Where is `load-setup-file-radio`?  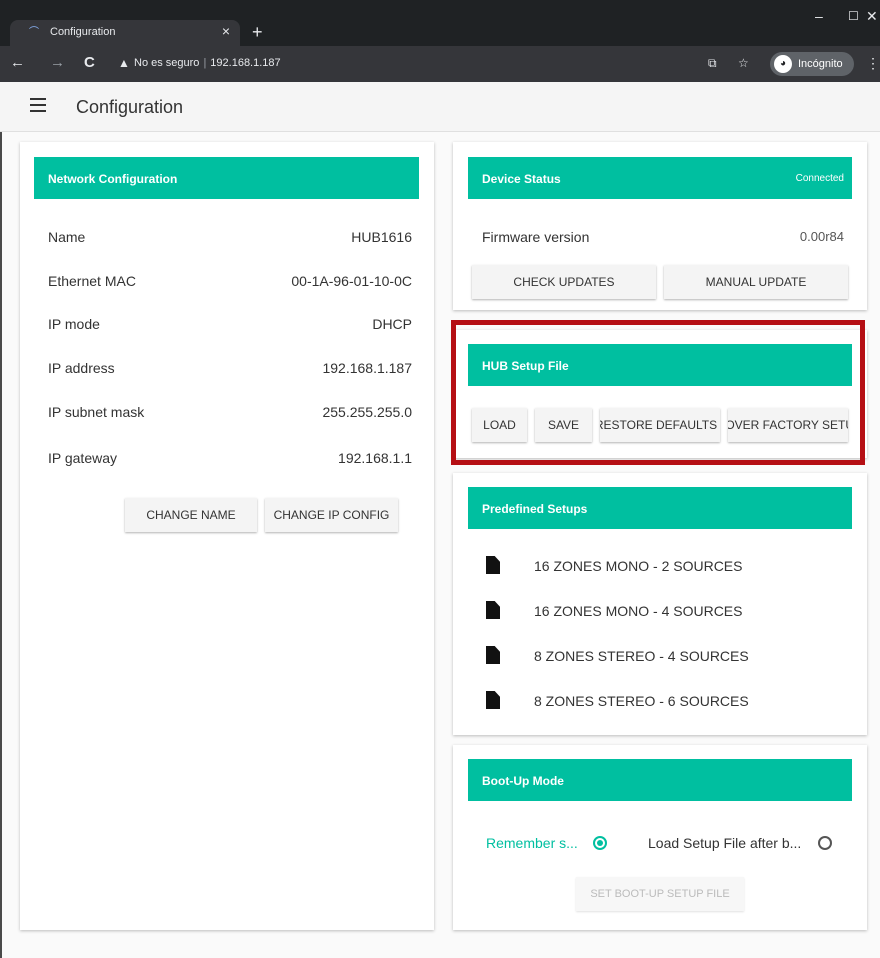
load-setup-file-radio is located at coordinates (825, 843).